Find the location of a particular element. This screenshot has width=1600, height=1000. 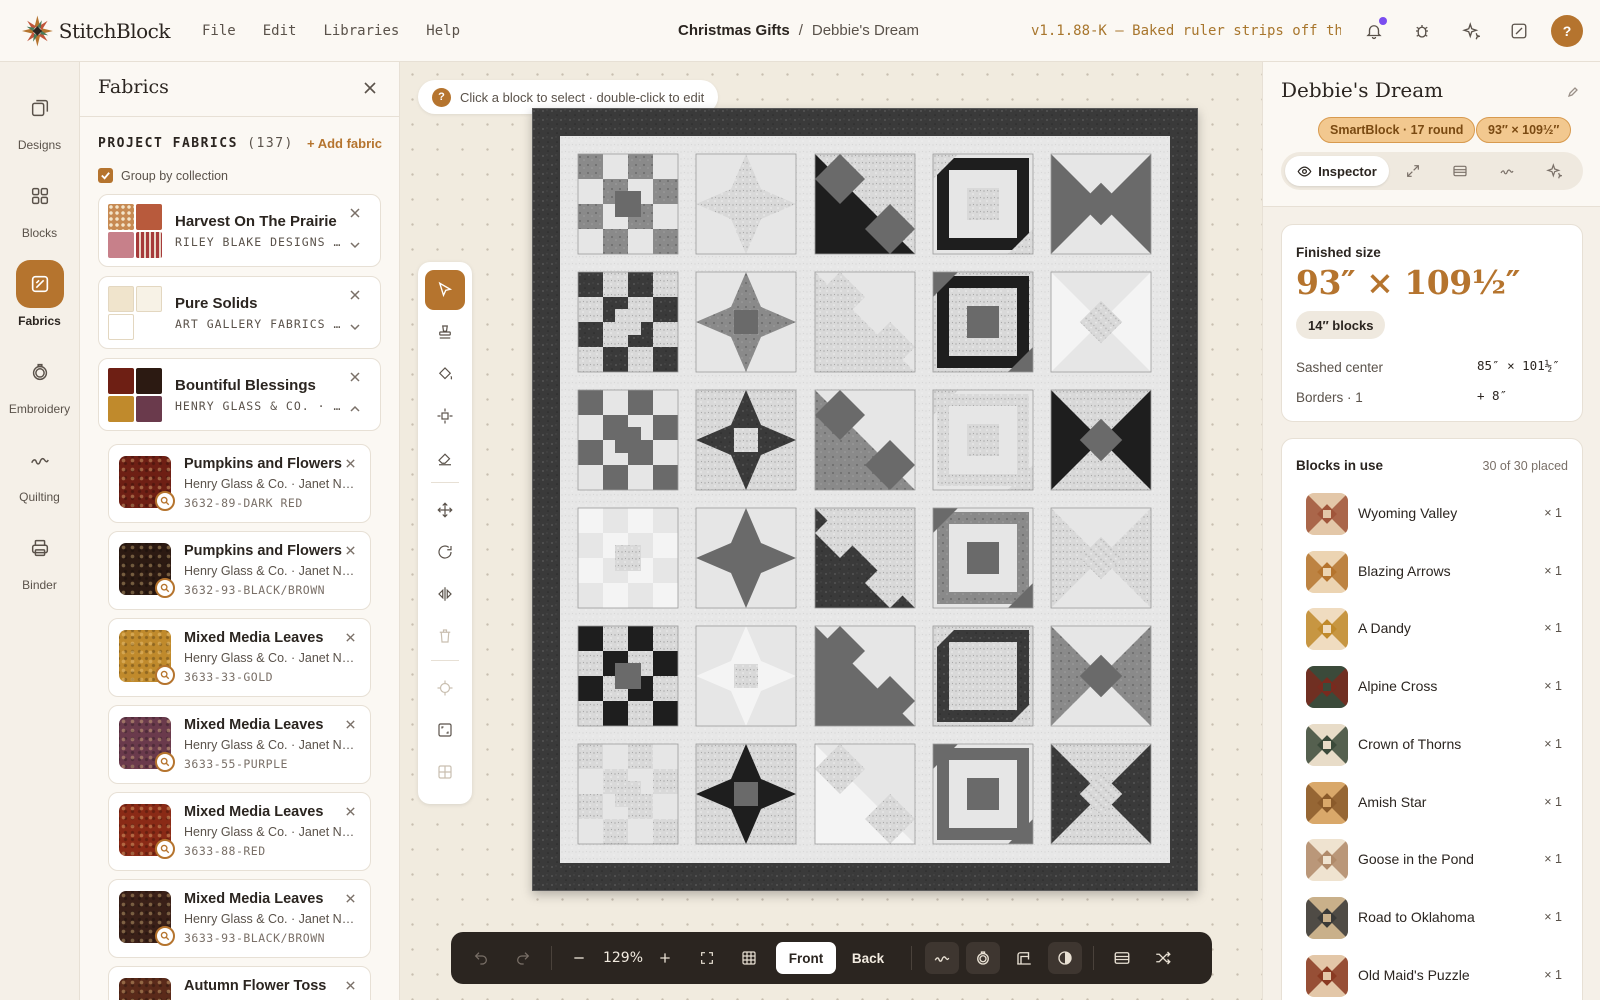

breadcrumb-project: Christmas Gifts is located at coordinates (734, 30).